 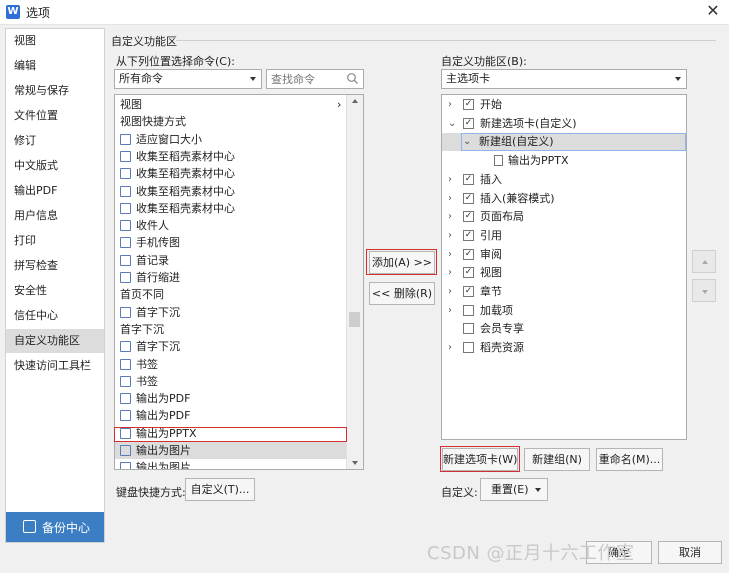 I want to click on ribbon-tree-item: › ✓ 章节, so click(x=564, y=292).